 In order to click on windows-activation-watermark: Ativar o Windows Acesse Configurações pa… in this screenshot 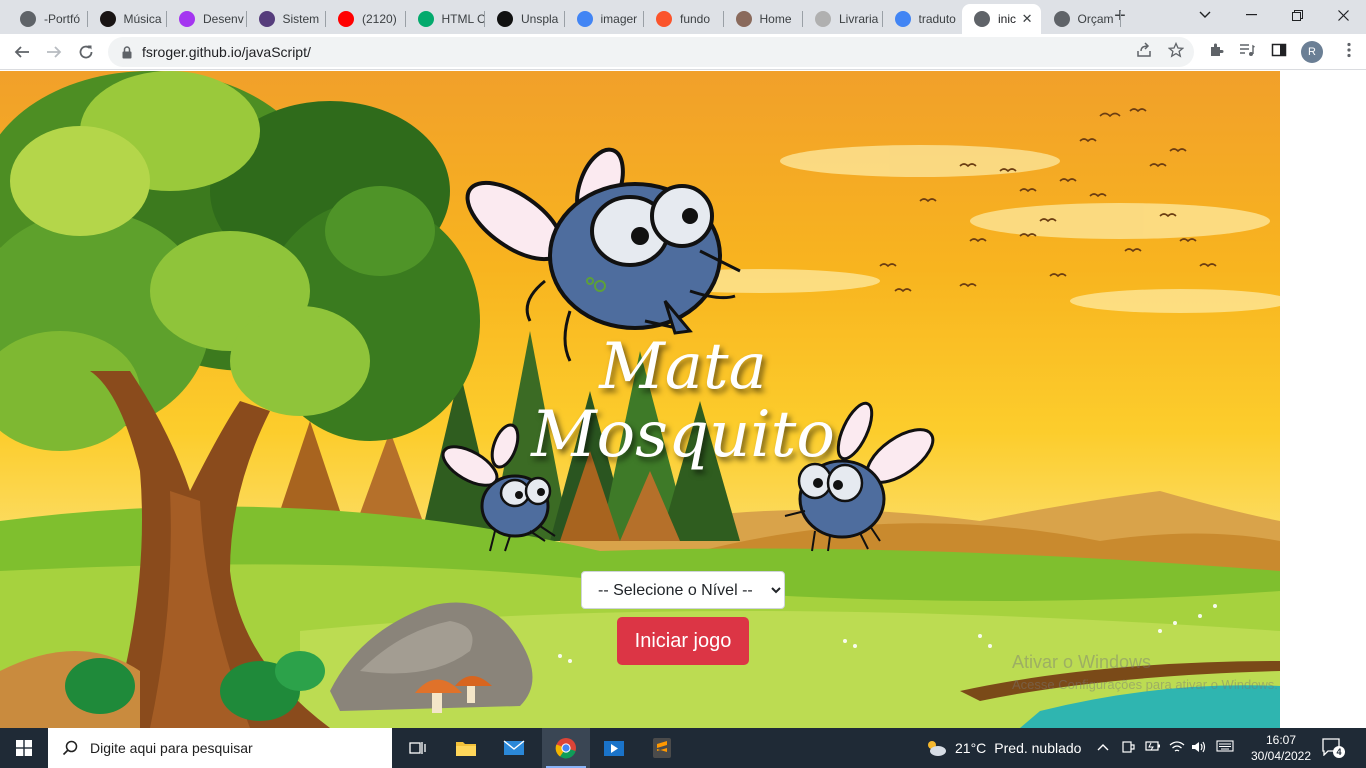, I will do `click(1145, 672)`.